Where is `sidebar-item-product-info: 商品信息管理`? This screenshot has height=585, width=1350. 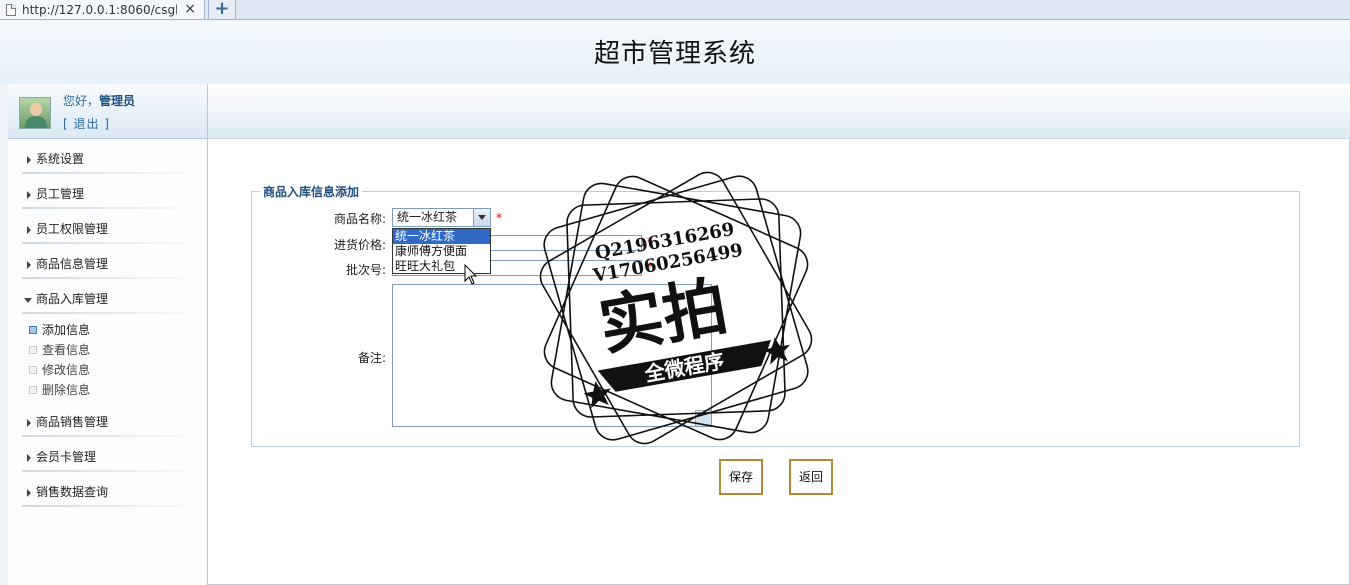
sidebar-item-product-info: 商品信息管理 is located at coordinates (107, 265).